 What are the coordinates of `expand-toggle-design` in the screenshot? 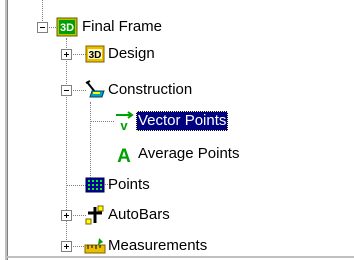 It's located at (66, 54).